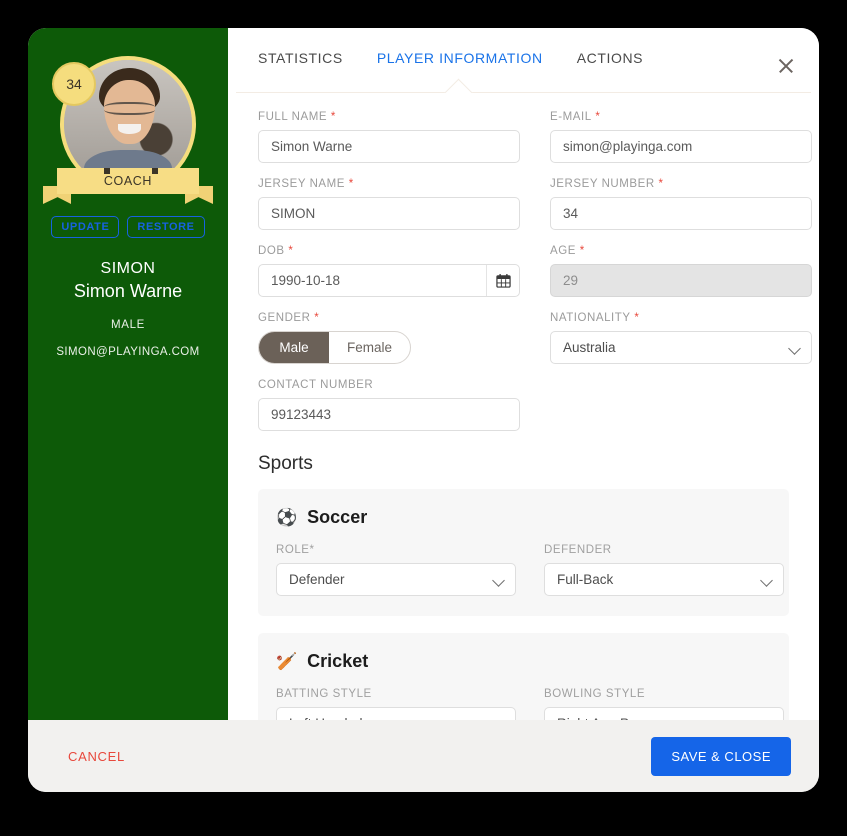 This screenshot has width=847, height=836. Describe the element at coordinates (128, 268) in the screenshot. I see `sidebar-jersey-name: SIMON` at that location.